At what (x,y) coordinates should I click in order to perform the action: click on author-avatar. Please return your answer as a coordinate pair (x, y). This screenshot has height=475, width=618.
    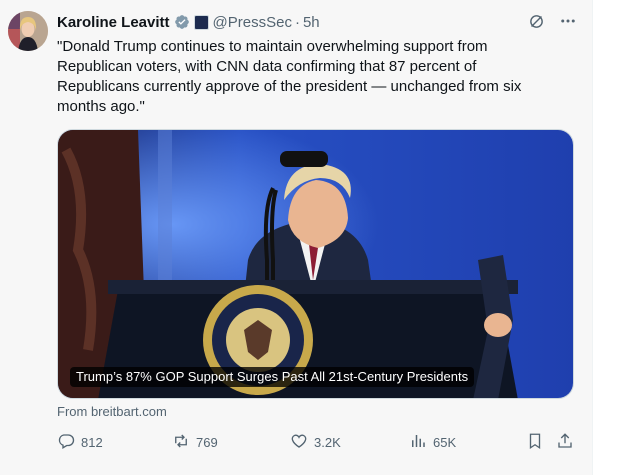
    Looking at the image, I should click on (28, 31).